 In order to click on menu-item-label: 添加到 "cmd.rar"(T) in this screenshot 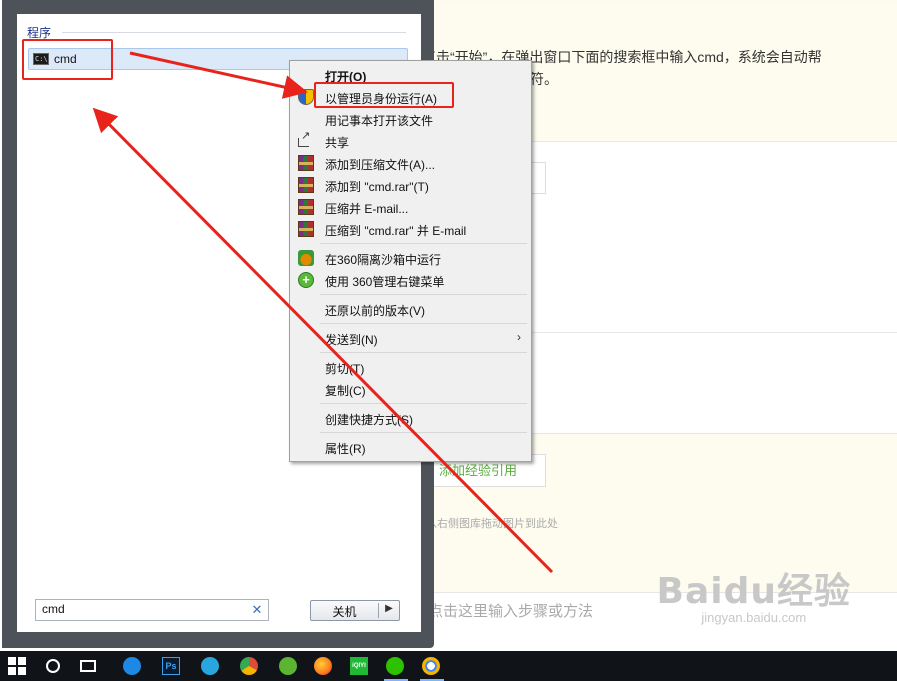, I will do `click(377, 187)`.